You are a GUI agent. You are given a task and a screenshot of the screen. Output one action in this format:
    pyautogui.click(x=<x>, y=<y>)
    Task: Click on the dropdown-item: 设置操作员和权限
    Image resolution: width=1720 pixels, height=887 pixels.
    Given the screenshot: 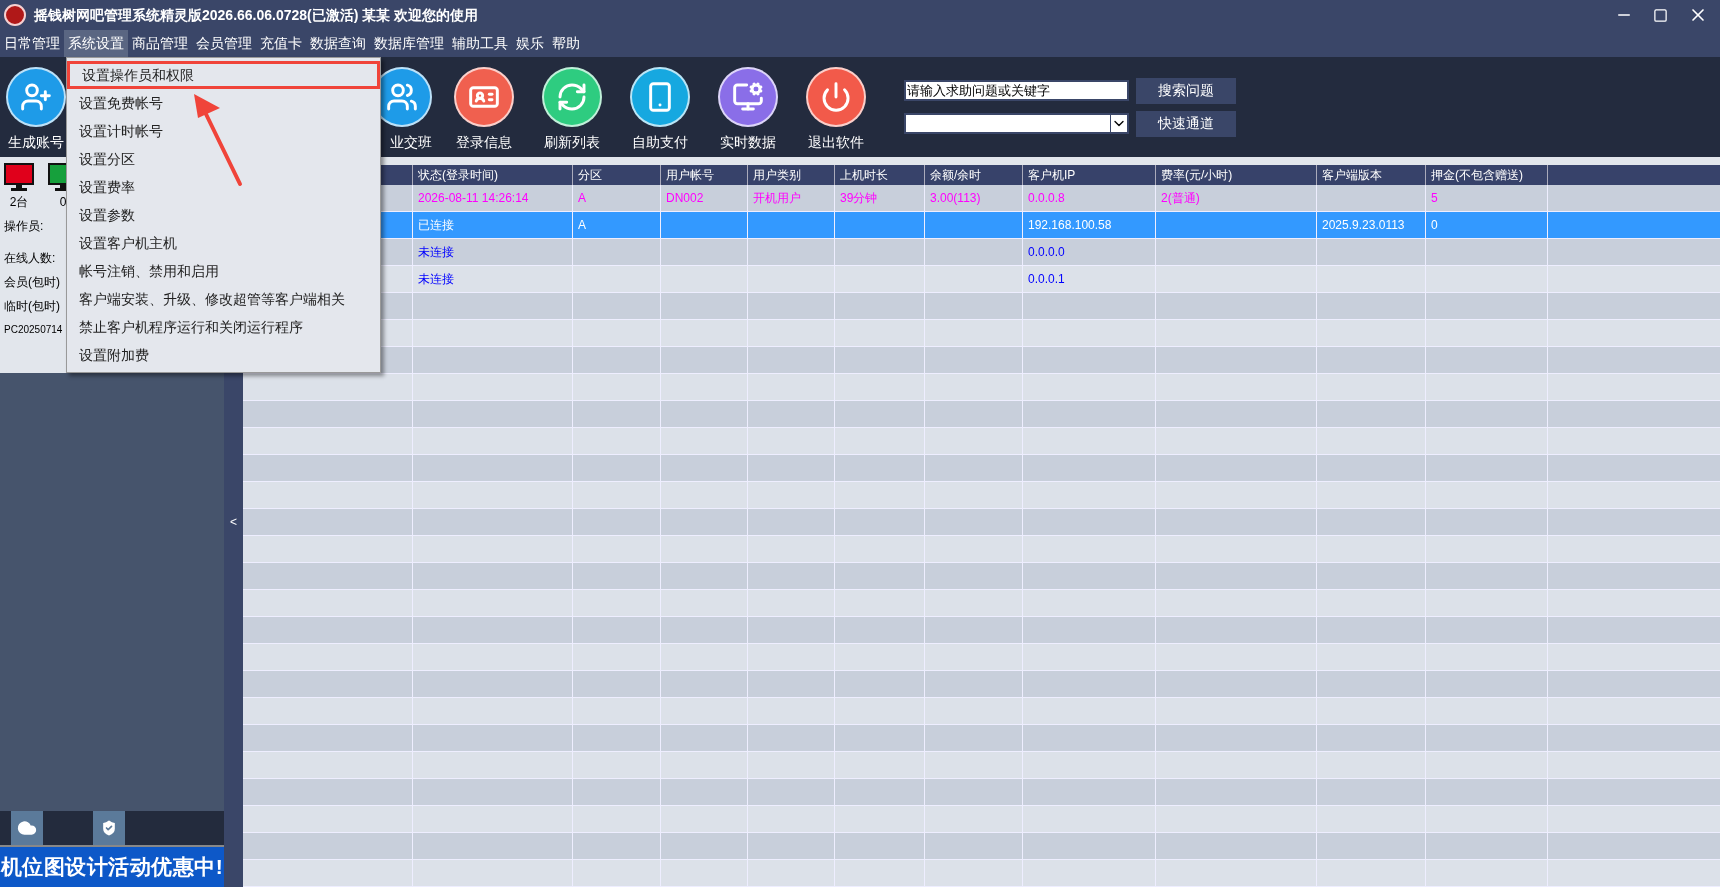 What is the action you would take?
    pyautogui.click(x=223, y=75)
    